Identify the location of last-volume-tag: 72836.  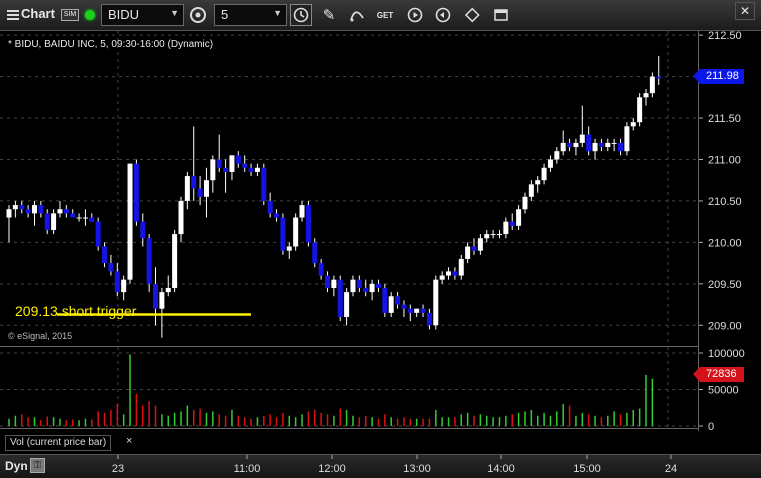
(718, 374).